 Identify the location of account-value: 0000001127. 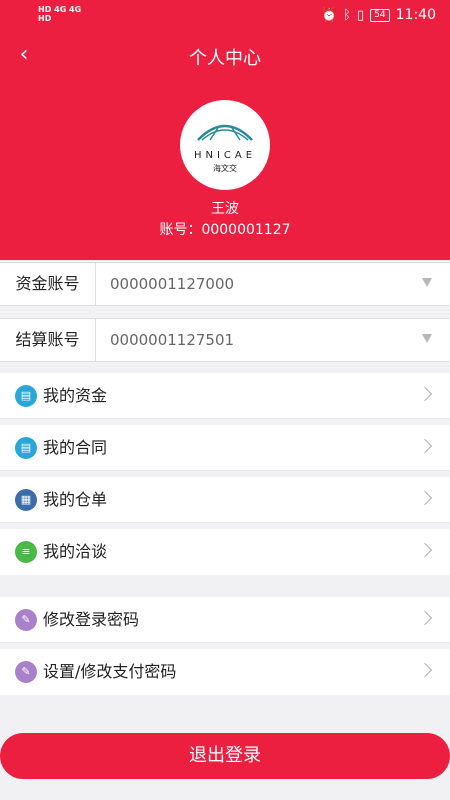
(246, 230).